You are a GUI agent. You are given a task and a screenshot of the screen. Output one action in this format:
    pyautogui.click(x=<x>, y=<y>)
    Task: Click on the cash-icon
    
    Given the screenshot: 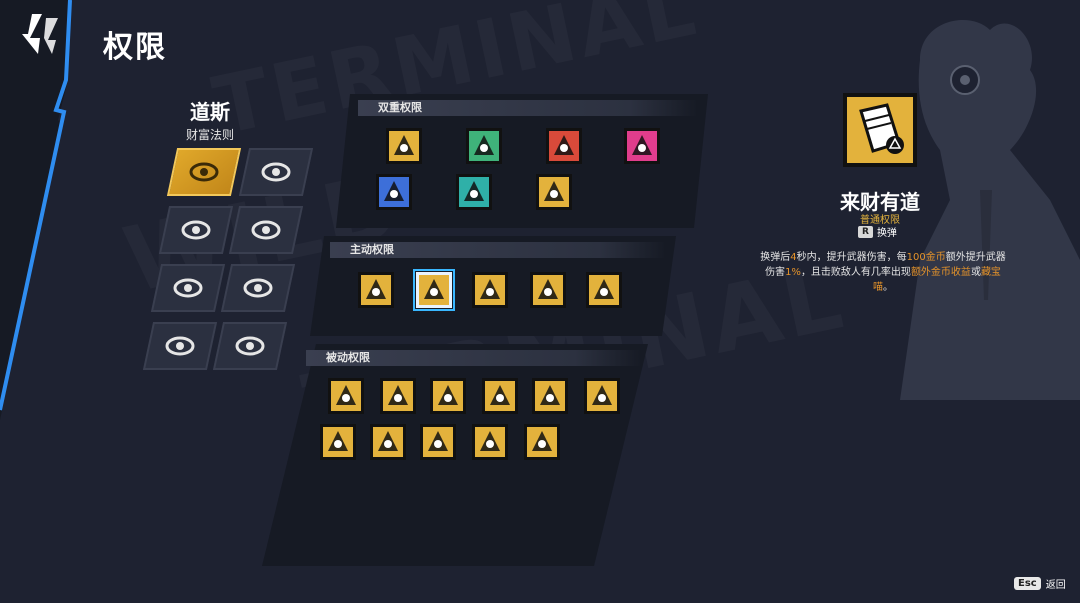 What is the action you would take?
    pyautogui.click(x=604, y=290)
    